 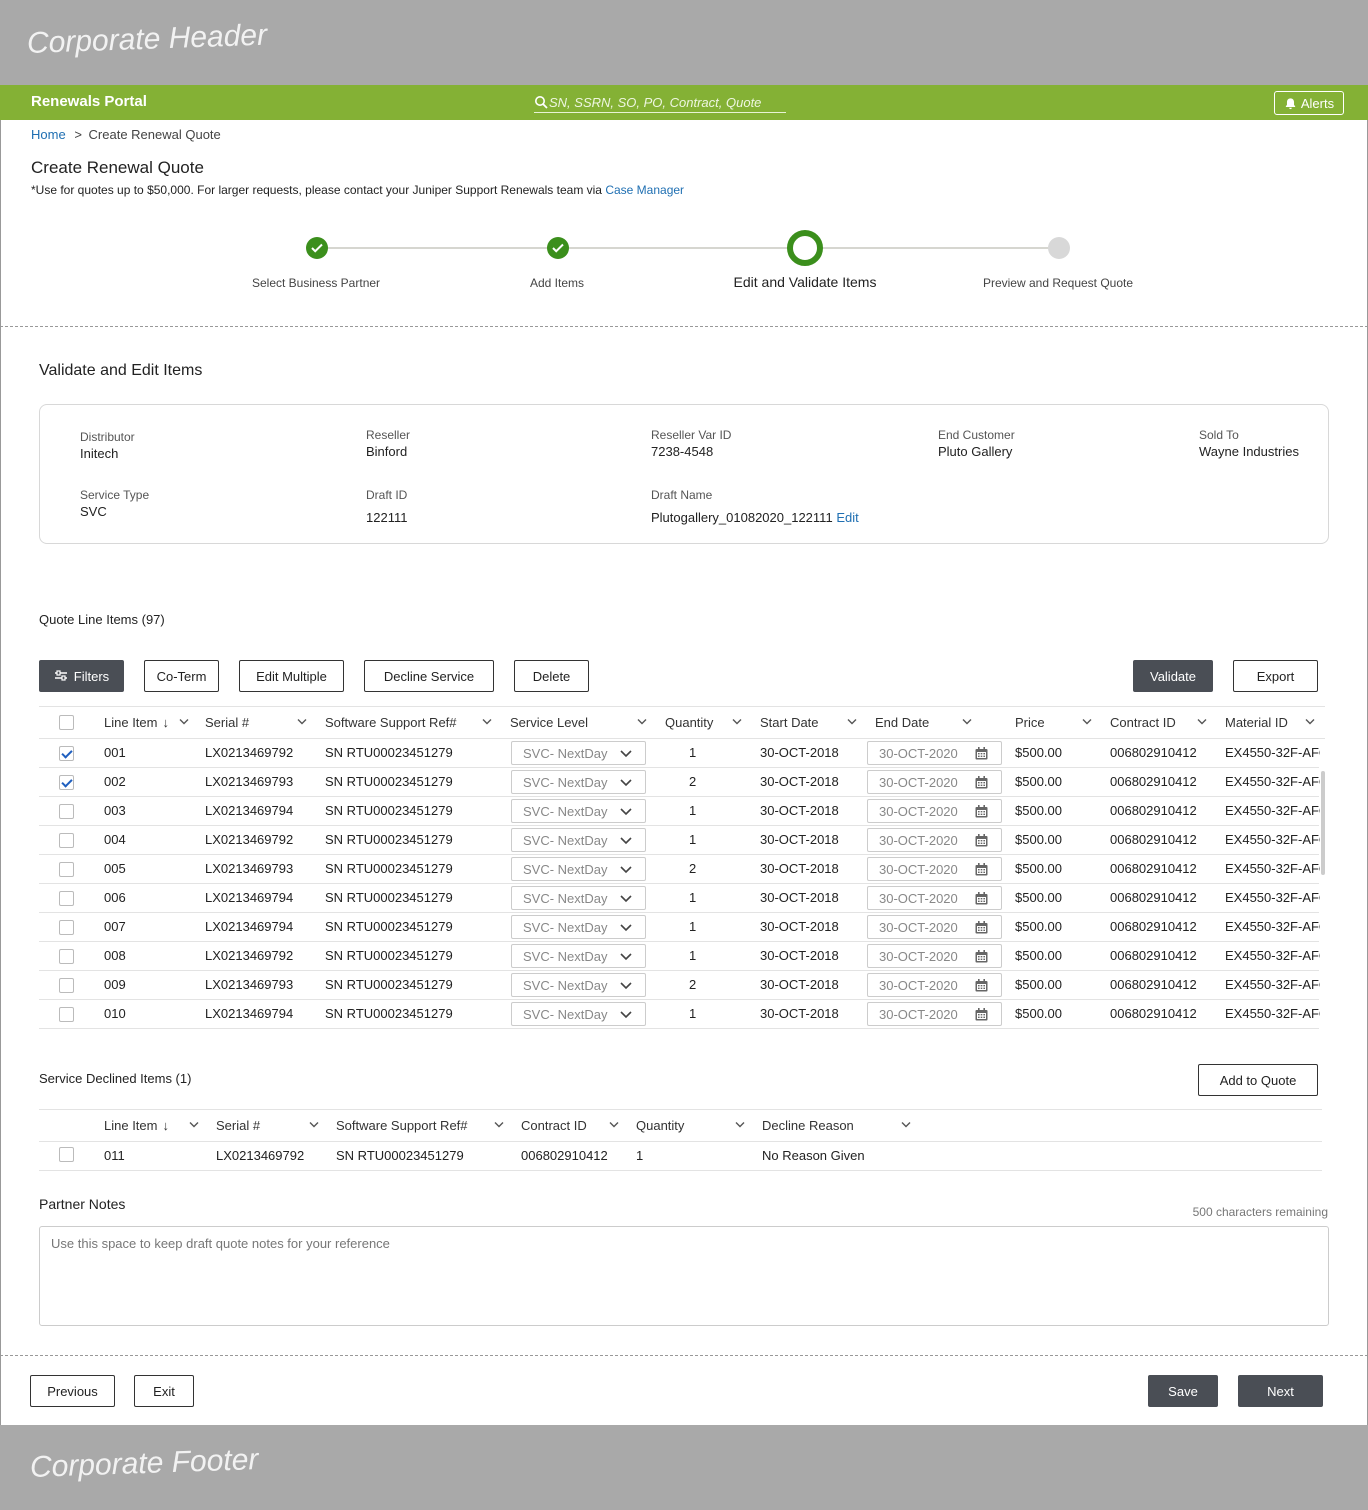 What do you see at coordinates (1309, 103) in the screenshot?
I see `alerts-button: Alerts` at bounding box center [1309, 103].